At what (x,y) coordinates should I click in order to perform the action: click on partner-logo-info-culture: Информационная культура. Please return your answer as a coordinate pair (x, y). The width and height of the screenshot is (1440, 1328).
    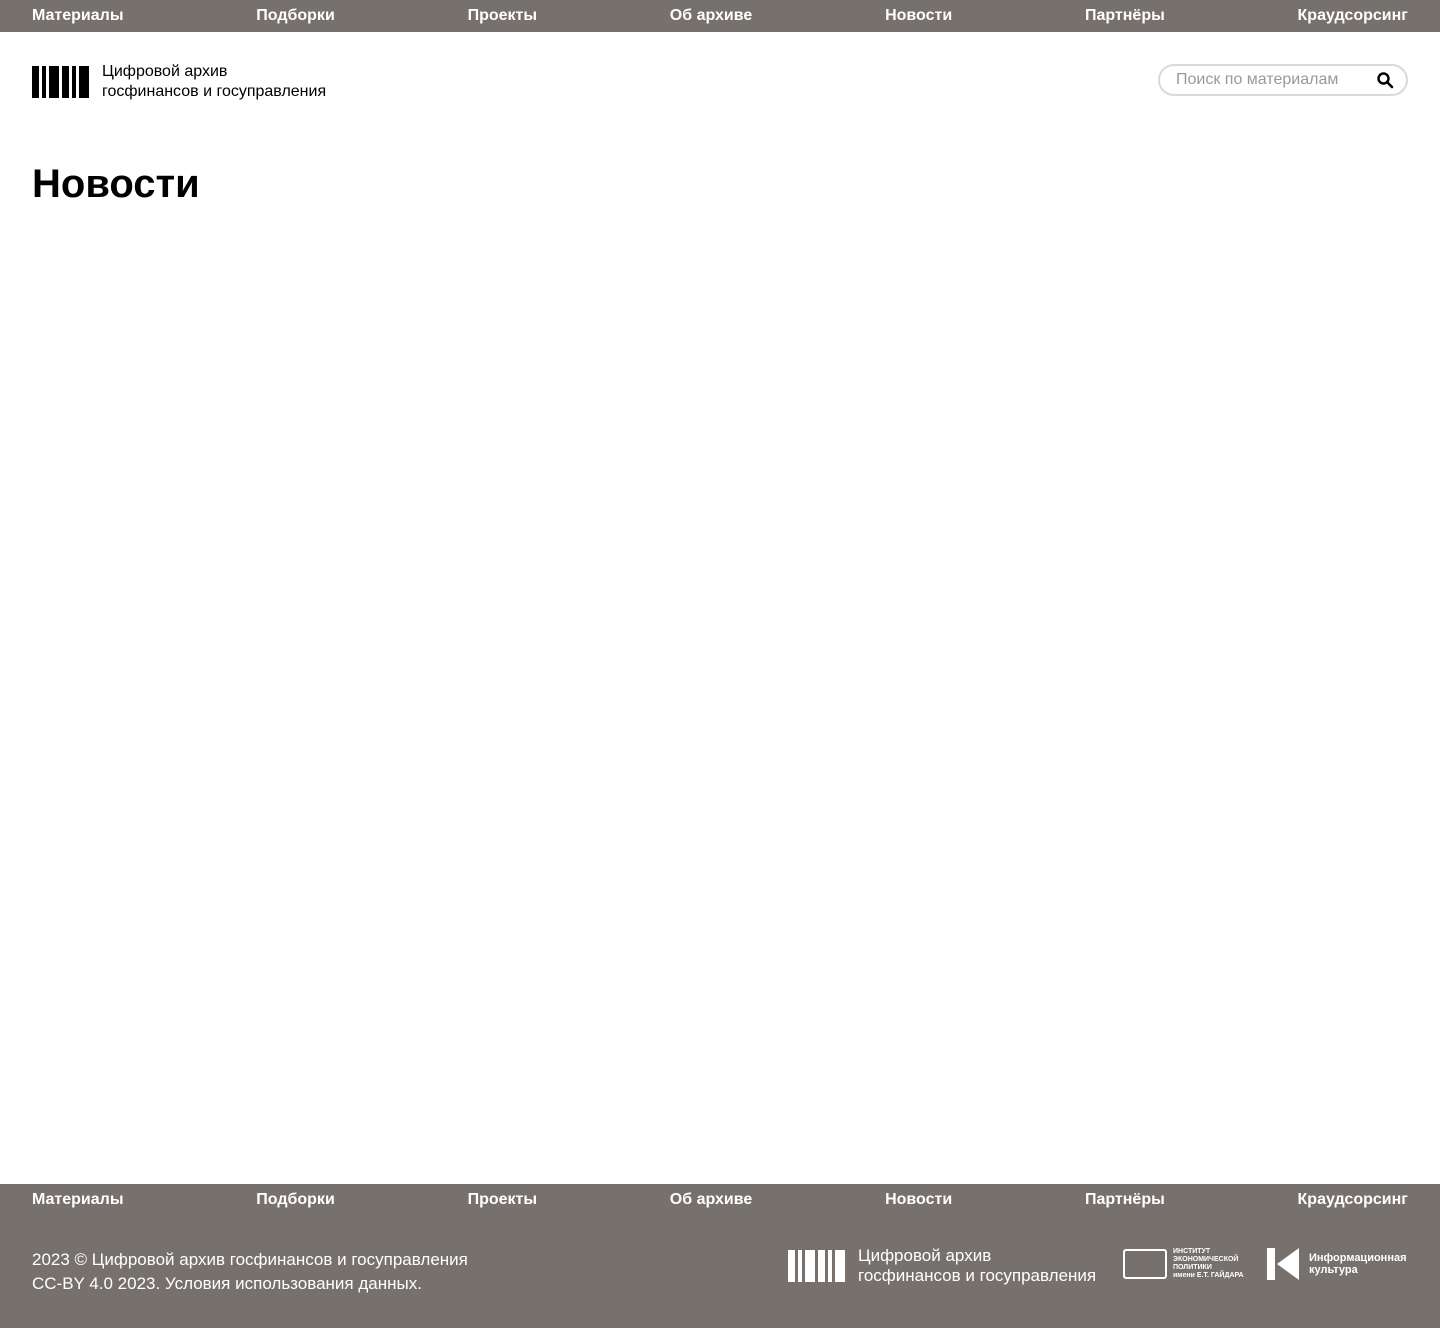
    Looking at the image, I should click on (1337, 1264).